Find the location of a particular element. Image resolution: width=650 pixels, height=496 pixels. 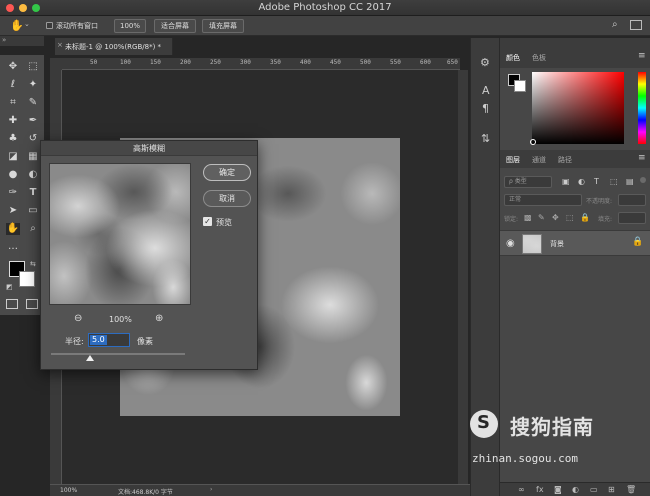

healing-brush-tool-icon: ✚ is located at coordinates (13, 121).